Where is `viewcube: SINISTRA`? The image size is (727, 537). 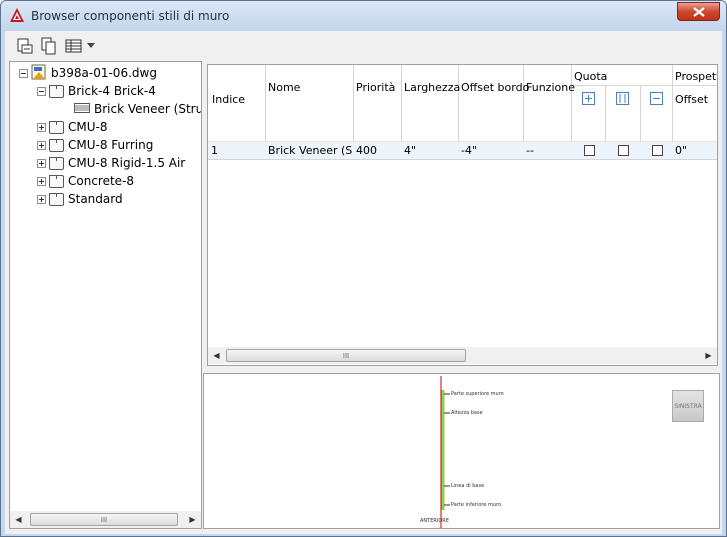 viewcube: SINISTRA is located at coordinates (688, 406).